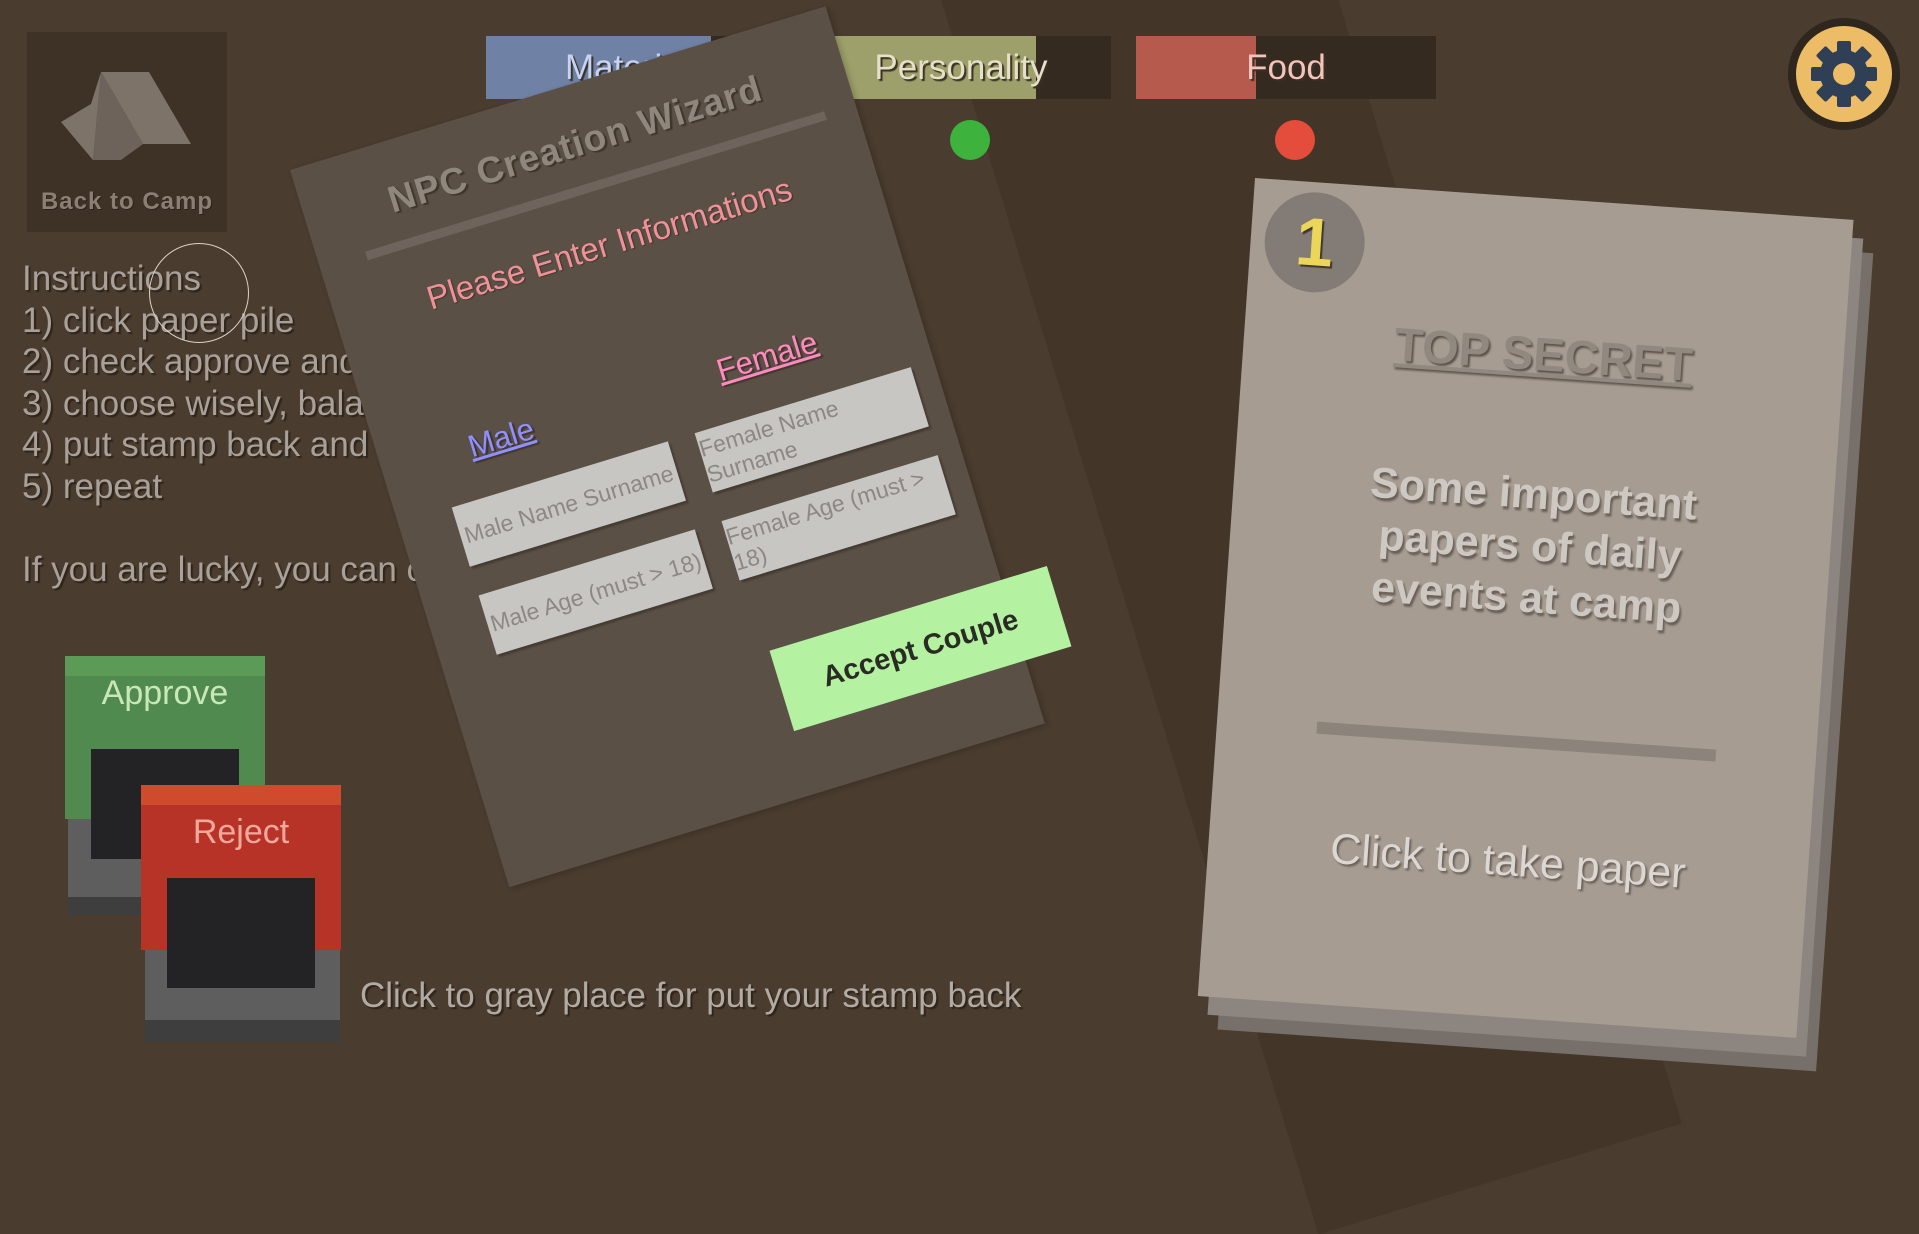  What do you see at coordinates (199, 293) in the screenshot?
I see `cursor-ring` at bounding box center [199, 293].